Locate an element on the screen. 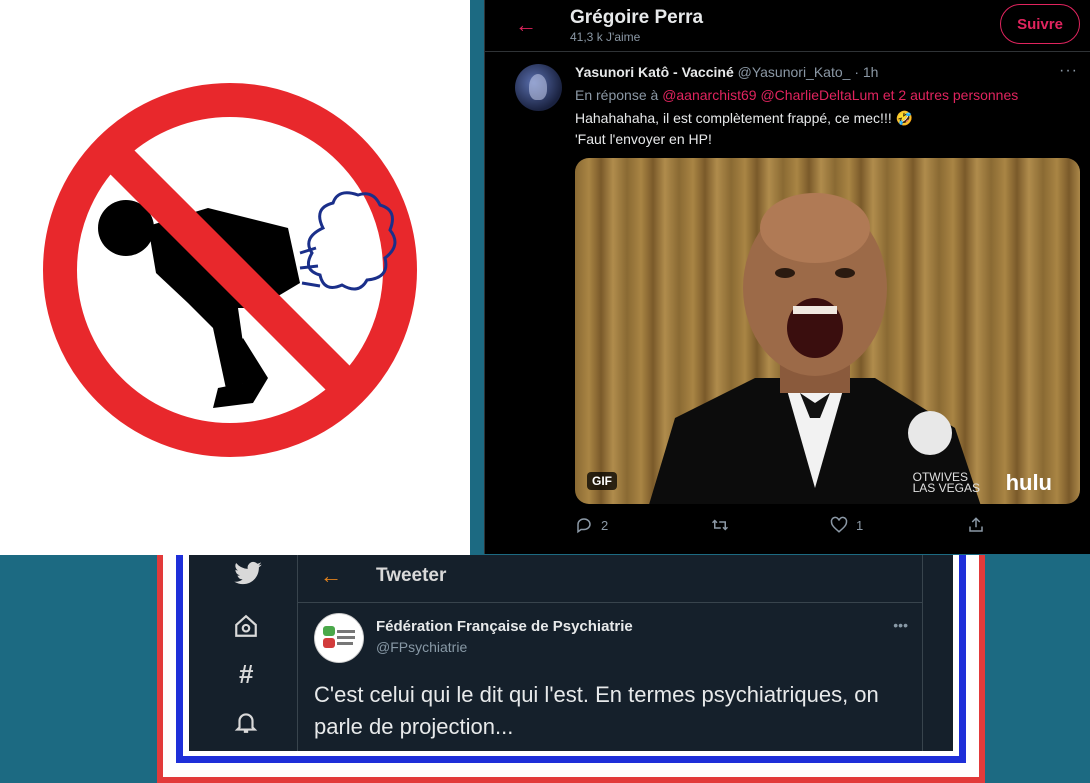  show-title-overlay: OTWIVES LAS VEGAS is located at coordinates (946, 483).